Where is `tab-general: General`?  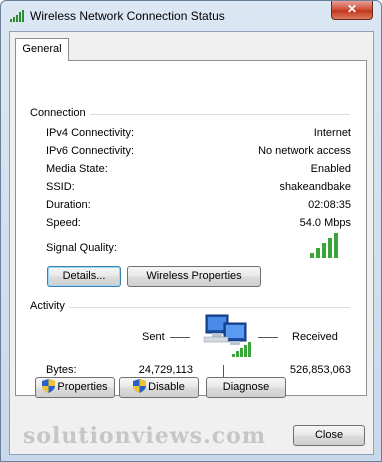
tab-general: General is located at coordinates (42, 49).